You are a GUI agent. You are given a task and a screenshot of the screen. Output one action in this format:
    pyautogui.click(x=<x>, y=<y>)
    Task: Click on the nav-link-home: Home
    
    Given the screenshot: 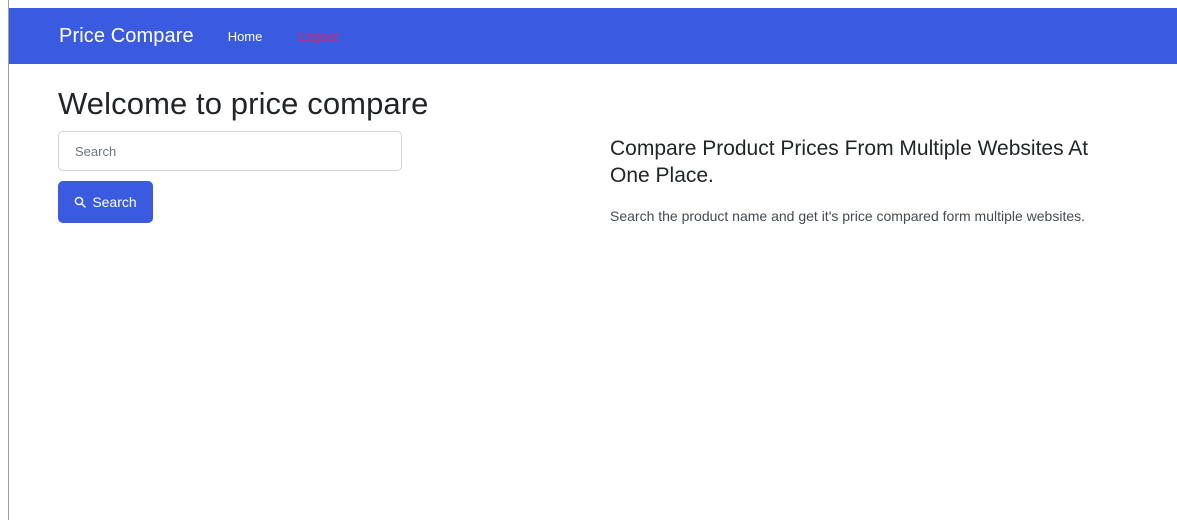 What is the action you would take?
    pyautogui.click(x=245, y=36)
    